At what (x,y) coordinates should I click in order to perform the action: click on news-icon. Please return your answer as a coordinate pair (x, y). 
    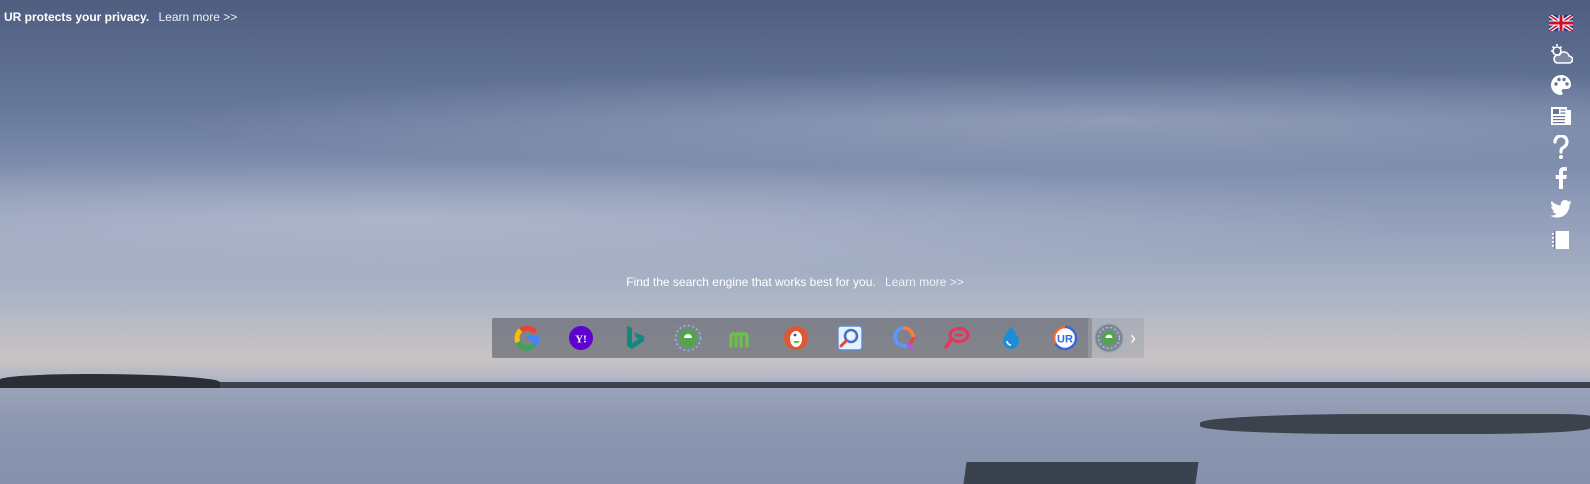
    Looking at the image, I should click on (1561, 116).